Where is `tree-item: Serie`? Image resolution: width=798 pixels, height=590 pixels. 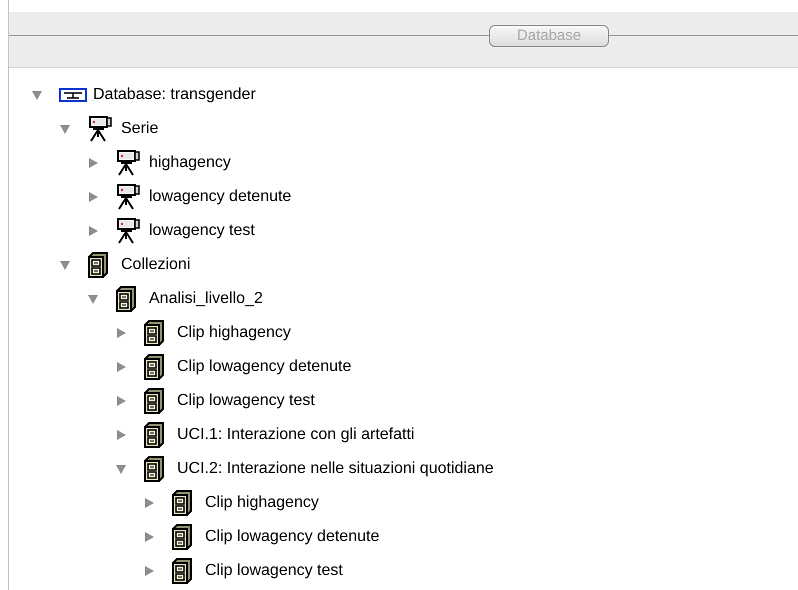 tree-item: Serie is located at coordinates (139, 129).